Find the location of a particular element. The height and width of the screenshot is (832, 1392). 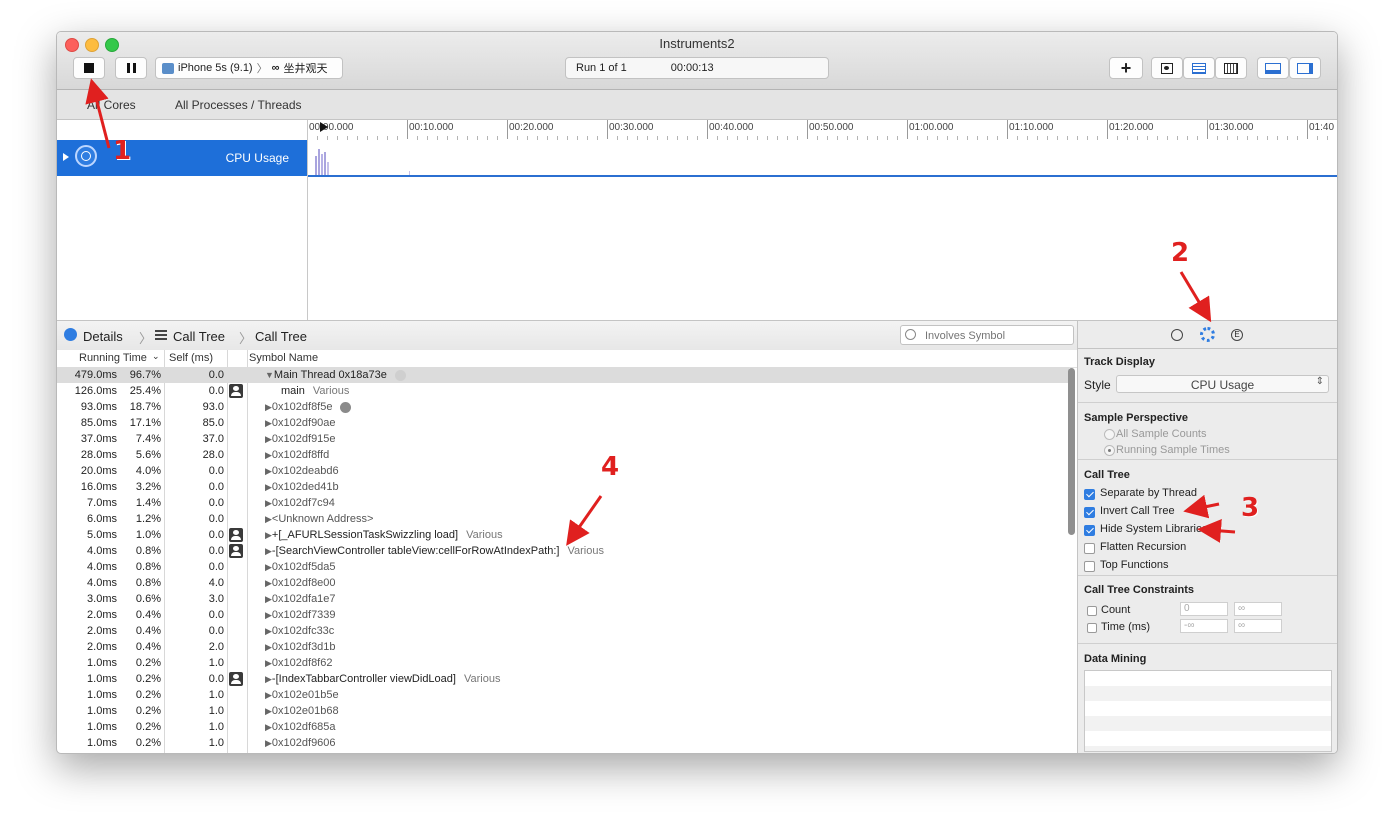

all-sample-counts-radio is located at coordinates (1109, 434).